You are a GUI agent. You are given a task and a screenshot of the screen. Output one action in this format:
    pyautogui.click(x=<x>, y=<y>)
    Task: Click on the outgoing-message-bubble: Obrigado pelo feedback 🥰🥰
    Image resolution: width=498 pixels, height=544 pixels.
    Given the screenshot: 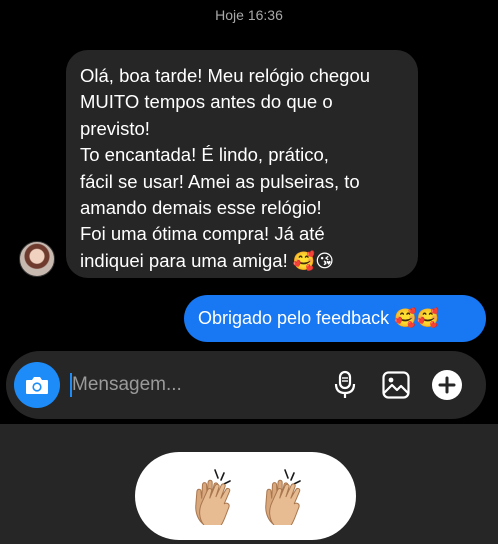 What is the action you would take?
    pyautogui.click(x=335, y=318)
    